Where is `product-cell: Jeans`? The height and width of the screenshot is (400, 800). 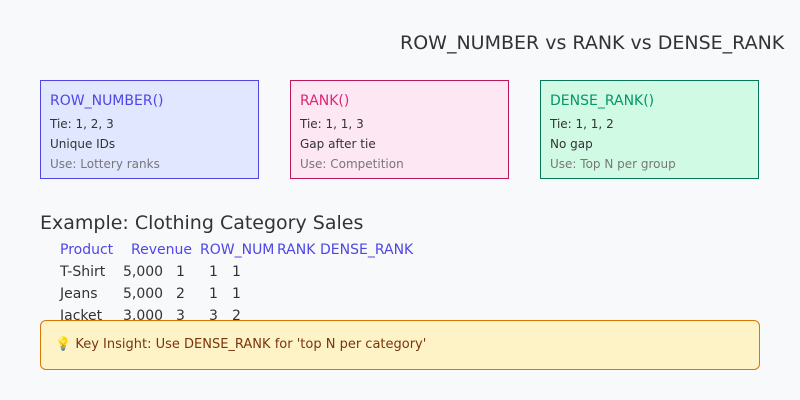
product-cell: Jeans is located at coordinates (79, 294).